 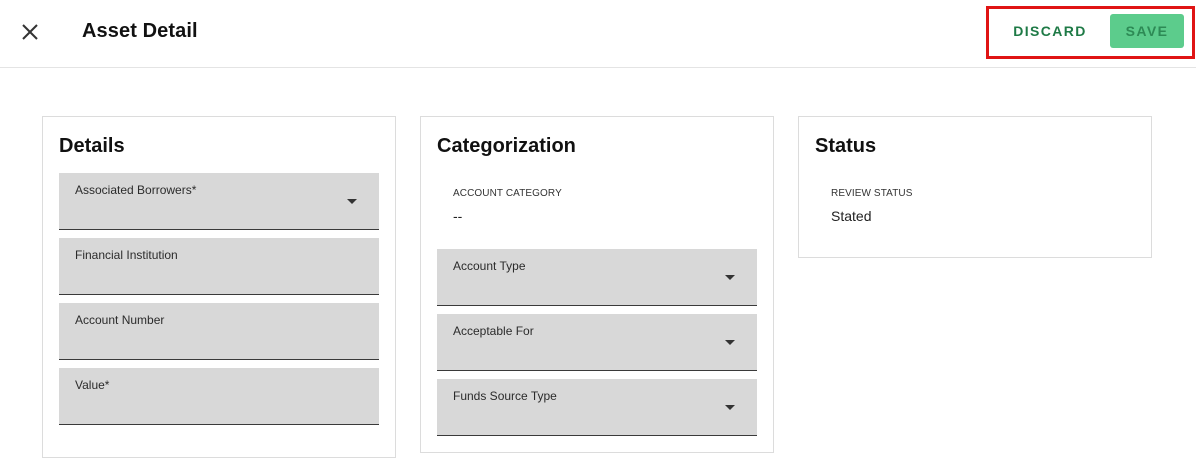 I want to click on account-number-field: Account Number, so click(x=219, y=331).